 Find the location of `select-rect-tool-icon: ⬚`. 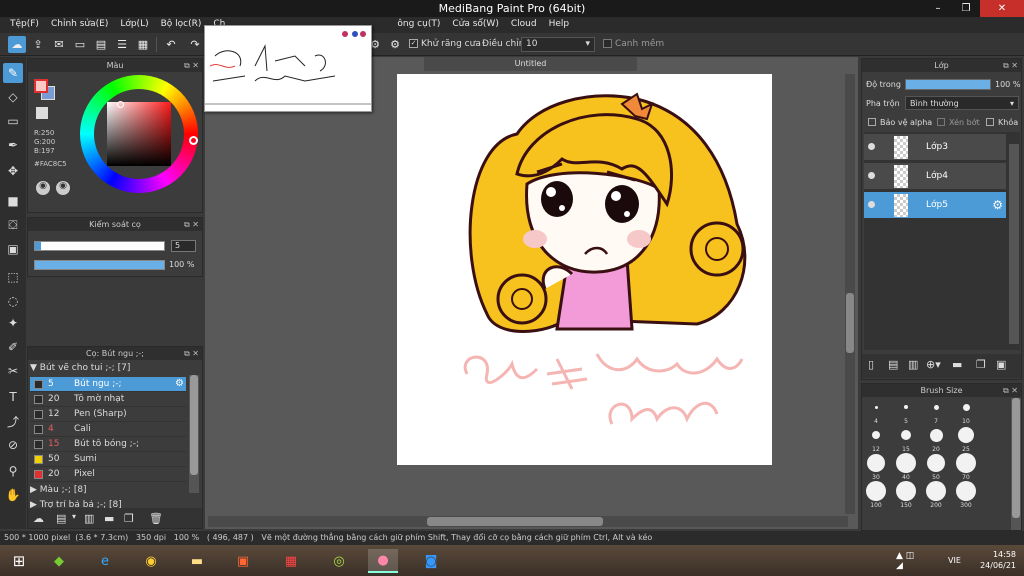

select-rect-tool-icon: ⬚ is located at coordinates (13, 277).